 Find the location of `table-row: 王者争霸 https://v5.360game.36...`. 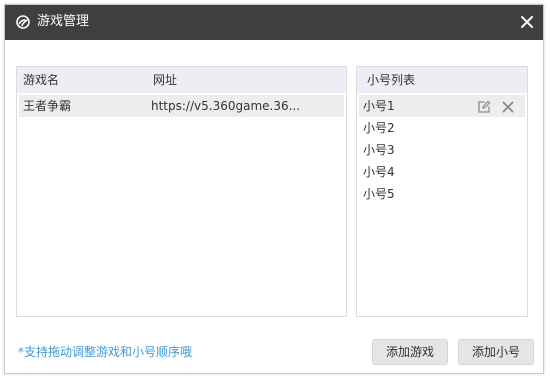

table-row: 王者争霸 https://v5.360game.36... is located at coordinates (181, 106).